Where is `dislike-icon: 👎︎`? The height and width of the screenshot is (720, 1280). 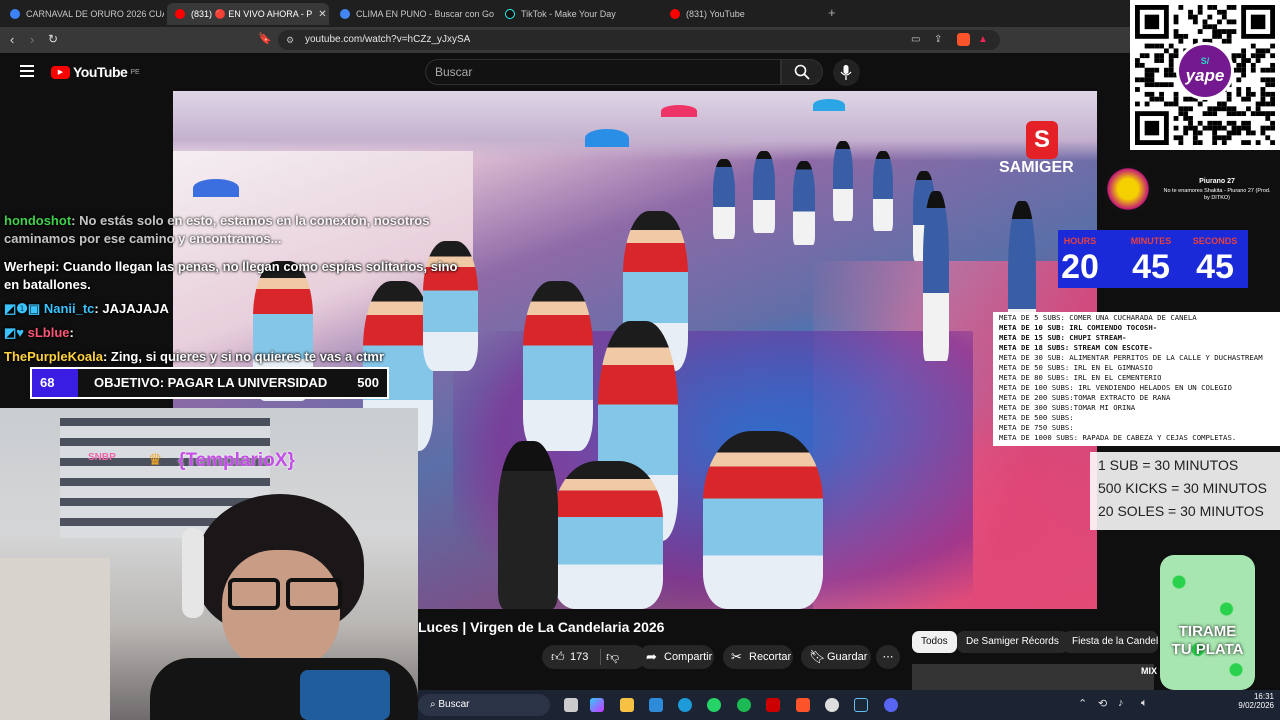 dislike-icon: 👎︎ is located at coordinates (612, 657).